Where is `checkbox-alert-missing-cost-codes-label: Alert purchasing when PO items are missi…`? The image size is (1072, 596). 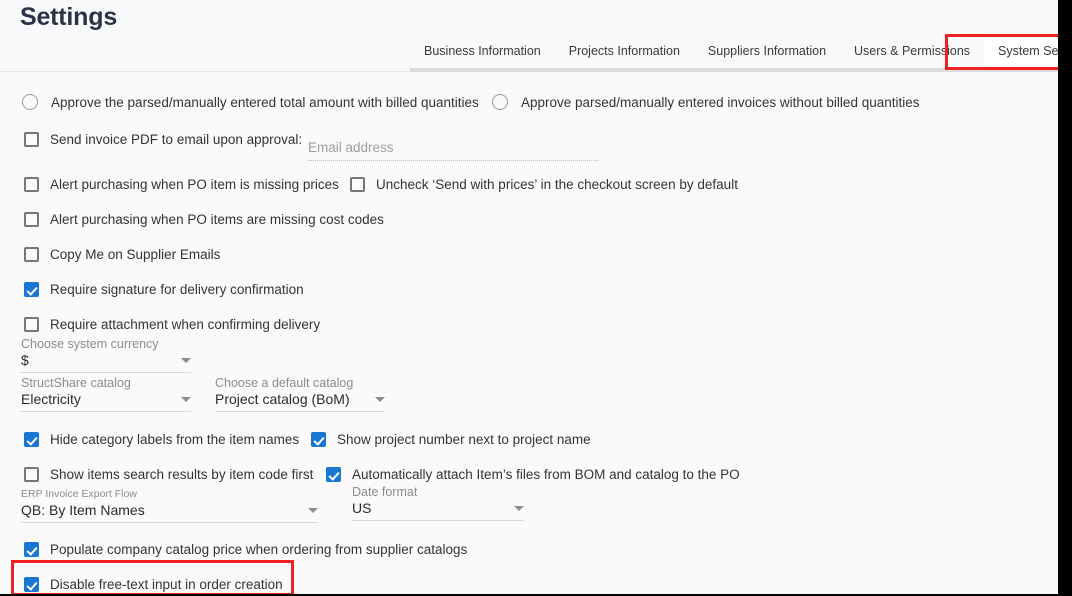
checkbox-alert-missing-cost-codes-label: Alert purchasing when PO items are missi… is located at coordinates (217, 219).